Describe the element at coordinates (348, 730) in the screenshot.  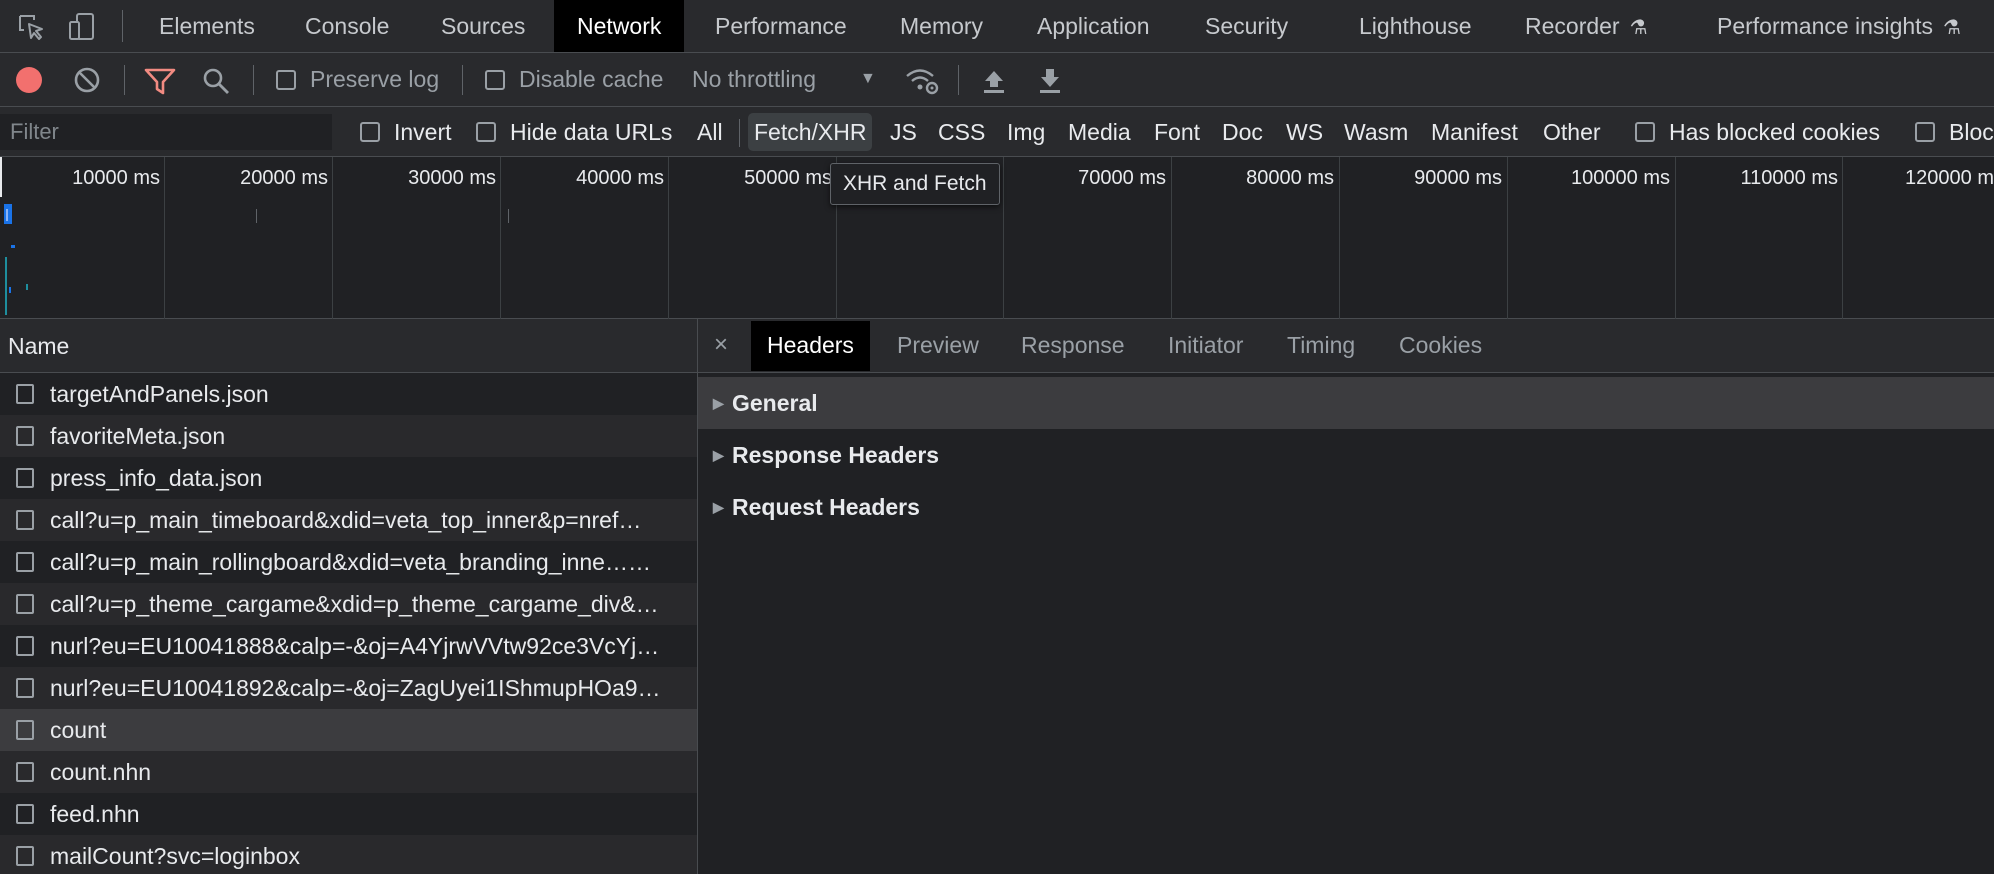
I see `request-row-selected: count` at that location.